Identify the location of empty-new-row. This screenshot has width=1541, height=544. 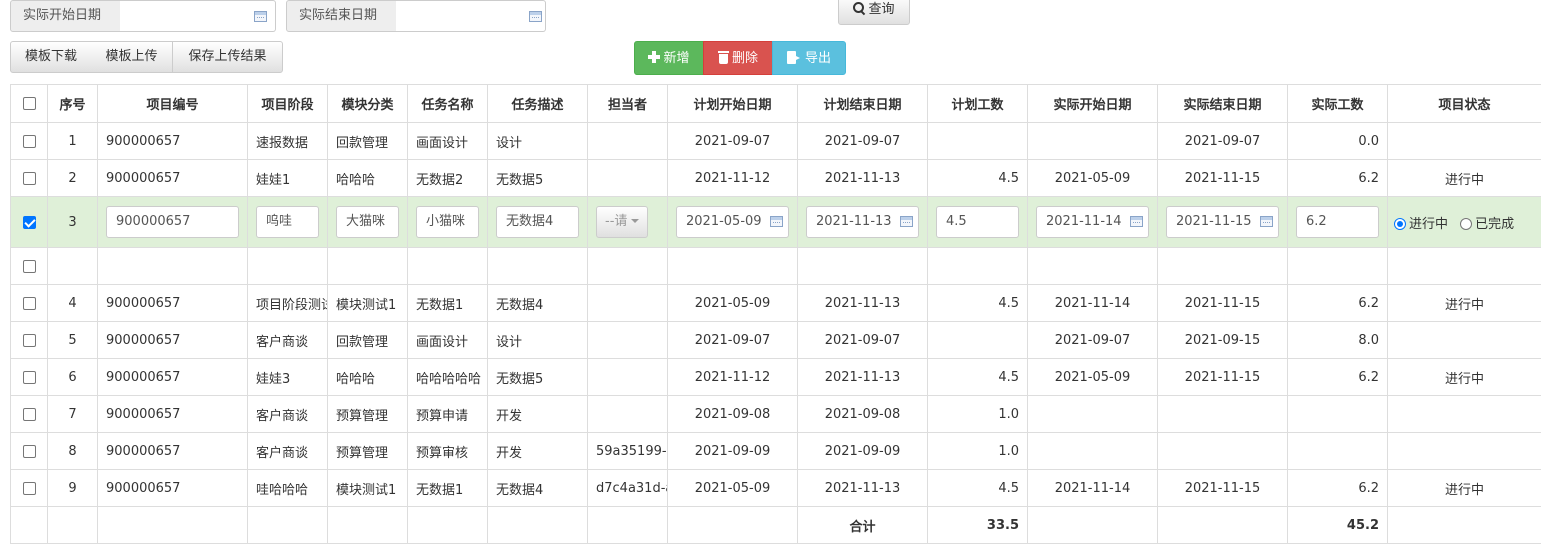
(776, 266).